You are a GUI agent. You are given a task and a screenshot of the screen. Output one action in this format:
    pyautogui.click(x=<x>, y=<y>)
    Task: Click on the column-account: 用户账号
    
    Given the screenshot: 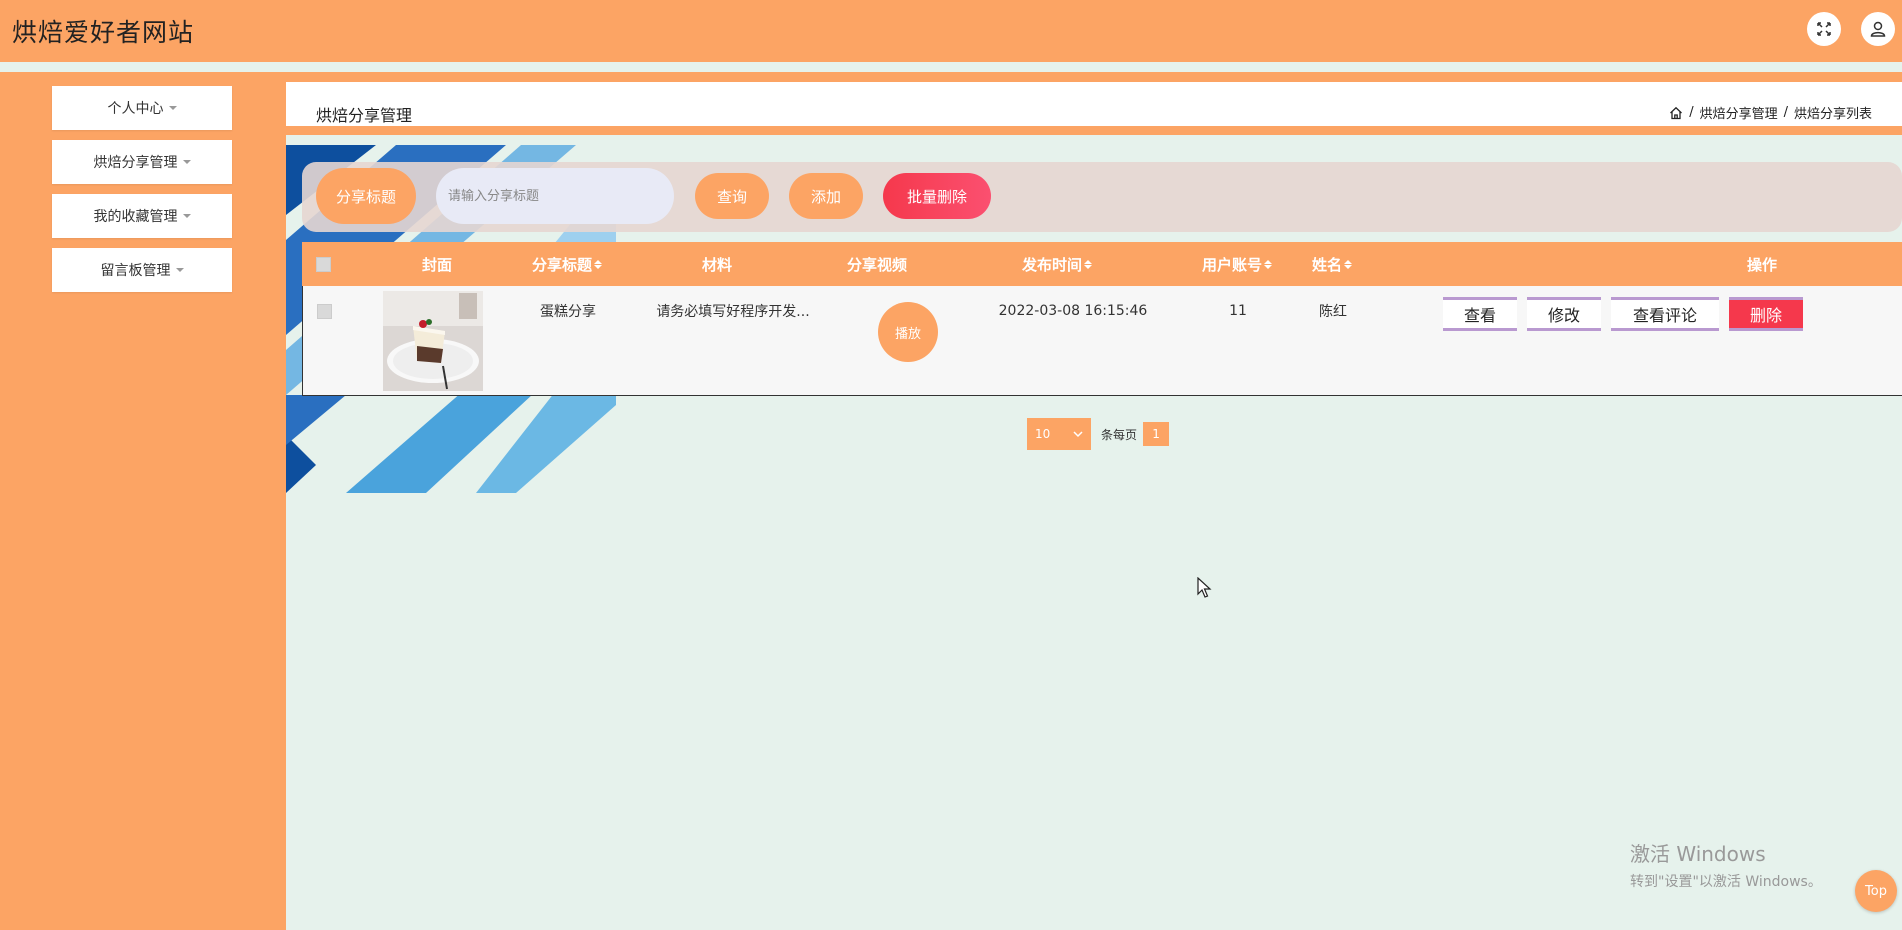 What is the action you would take?
    pyautogui.click(x=1237, y=264)
    